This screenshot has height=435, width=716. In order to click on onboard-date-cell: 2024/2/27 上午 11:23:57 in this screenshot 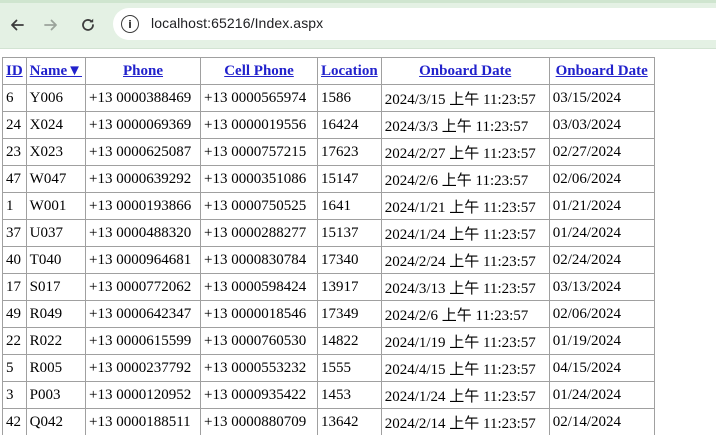, I will do `click(465, 152)`.